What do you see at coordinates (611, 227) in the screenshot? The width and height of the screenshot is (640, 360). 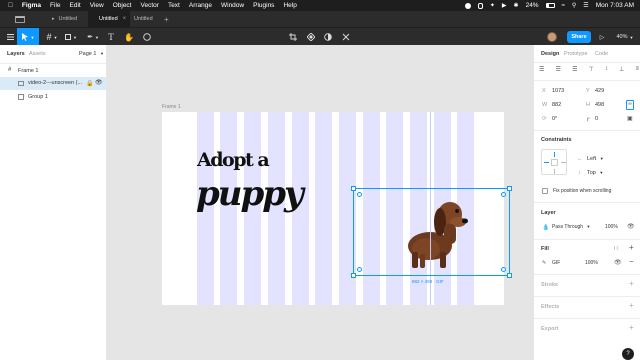 I see `layer-opacity-input: 100%` at bounding box center [611, 227].